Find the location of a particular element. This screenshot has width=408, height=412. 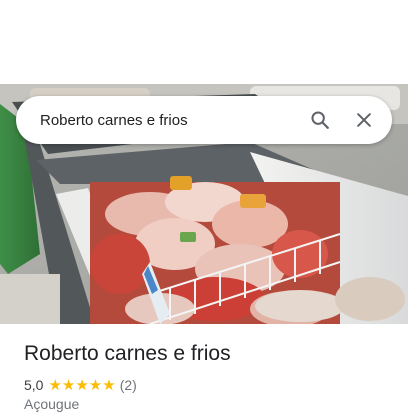

rating-value: 5,0 is located at coordinates (34, 385).